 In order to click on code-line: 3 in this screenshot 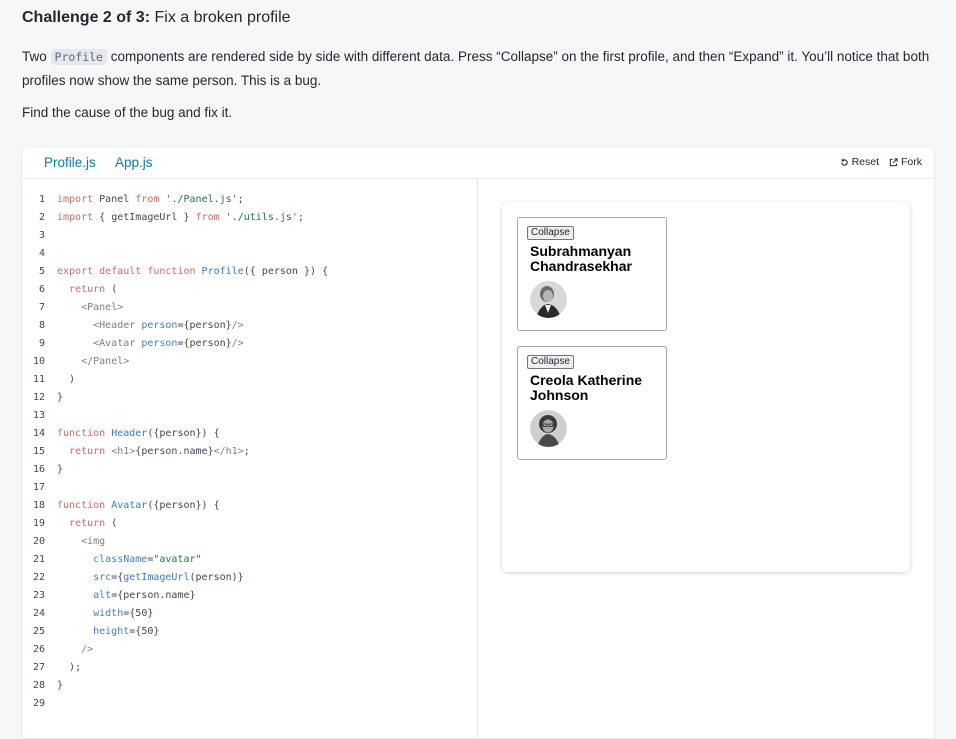, I will do `click(39, 236)`.